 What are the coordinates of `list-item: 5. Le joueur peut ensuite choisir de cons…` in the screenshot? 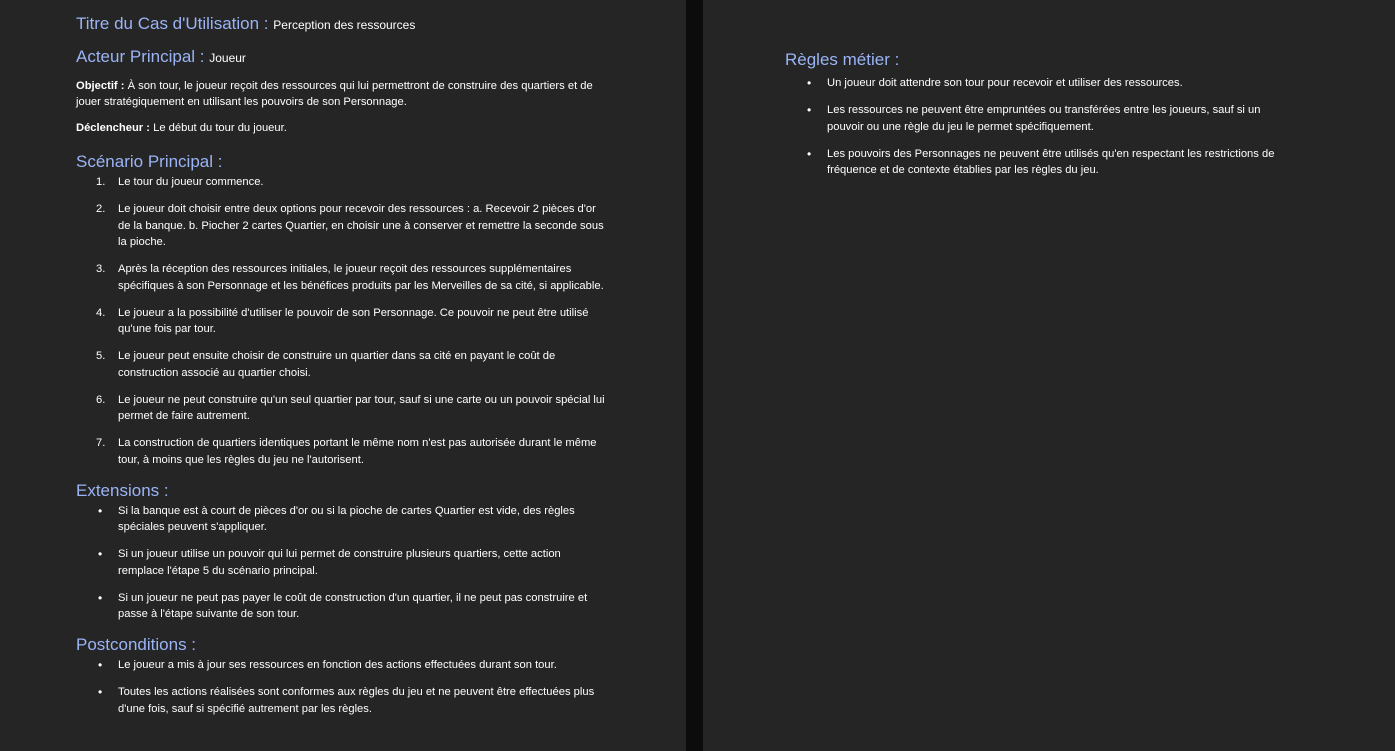 It's located at (341, 364).